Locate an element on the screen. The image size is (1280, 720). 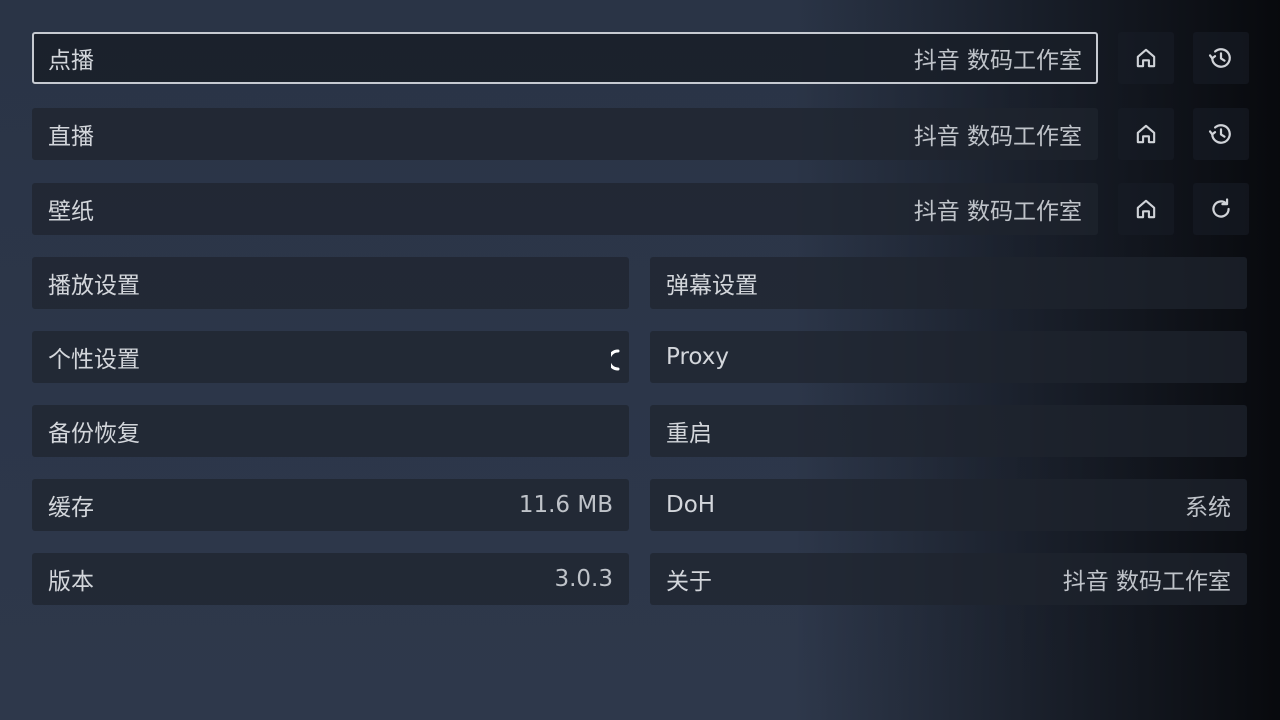
wallpaper-source-item: 壁纸 抖音 数码工作室 is located at coordinates (565, 209).